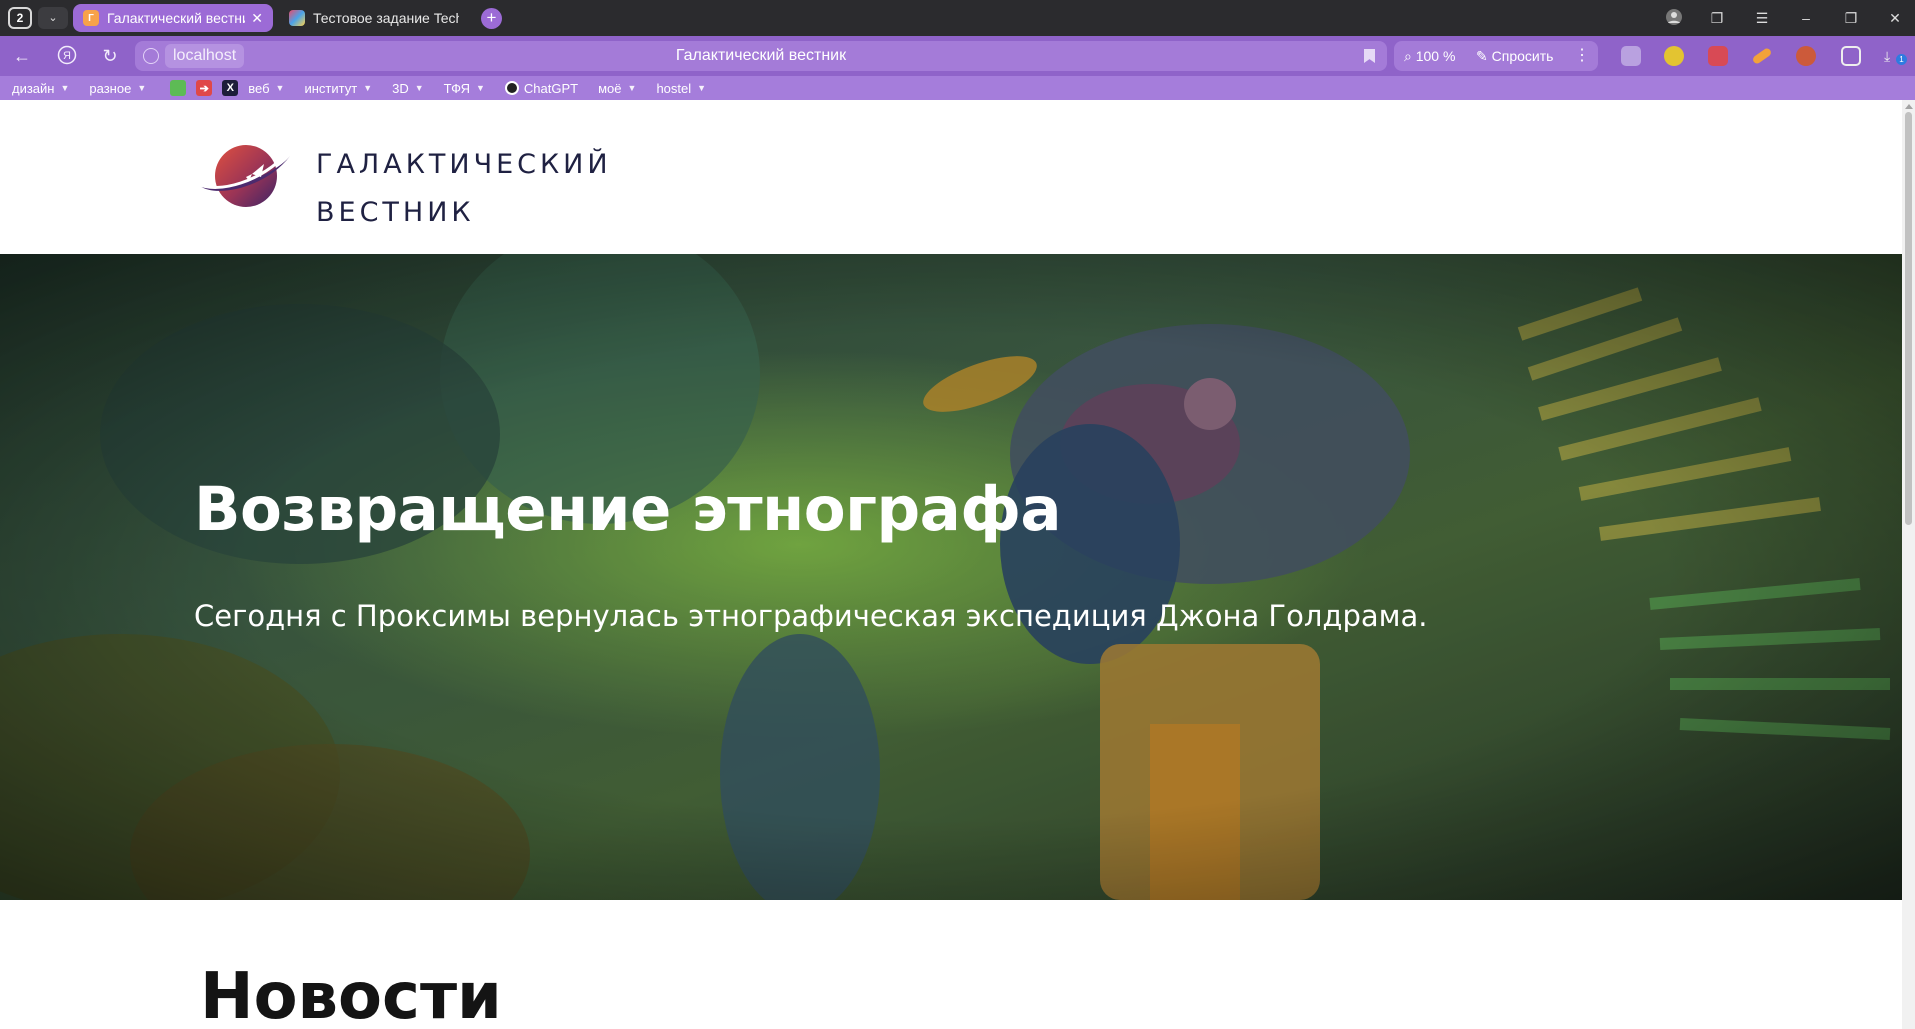 The height and width of the screenshot is (1029, 1915). Describe the element at coordinates (22, 56) in the screenshot. I see `back-icon: ←` at that location.